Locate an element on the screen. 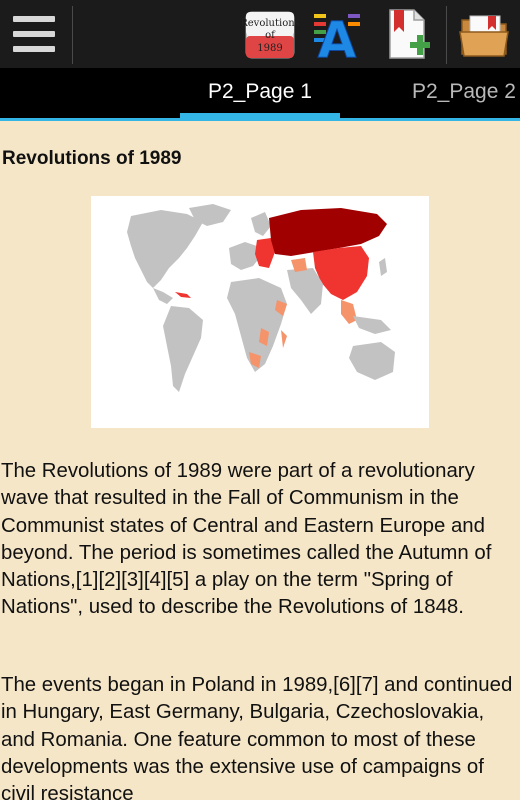 The height and width of the screenshot is (800, 520). add-bookmark-icon is located at coordinates (409, 34).